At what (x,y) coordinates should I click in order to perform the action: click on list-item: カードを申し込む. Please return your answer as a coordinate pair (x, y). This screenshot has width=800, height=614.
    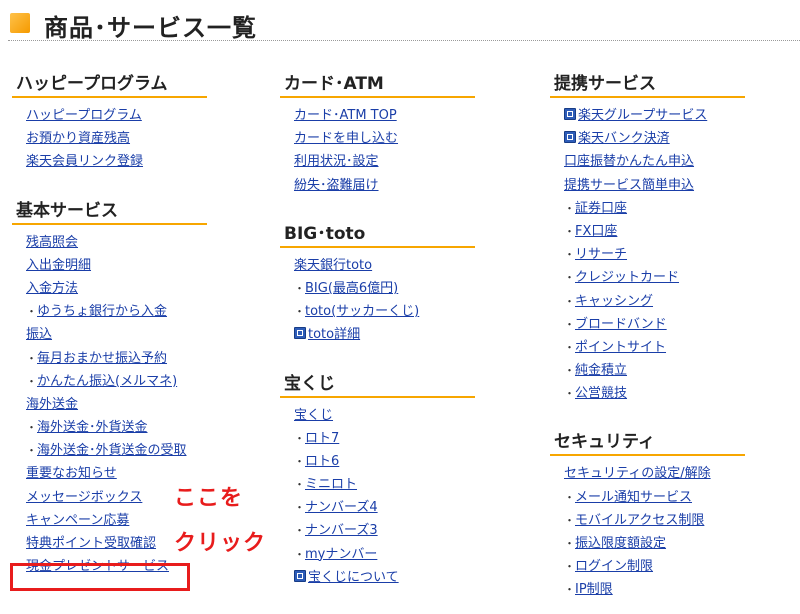
    Looking at the image, I should click on (377, 138).